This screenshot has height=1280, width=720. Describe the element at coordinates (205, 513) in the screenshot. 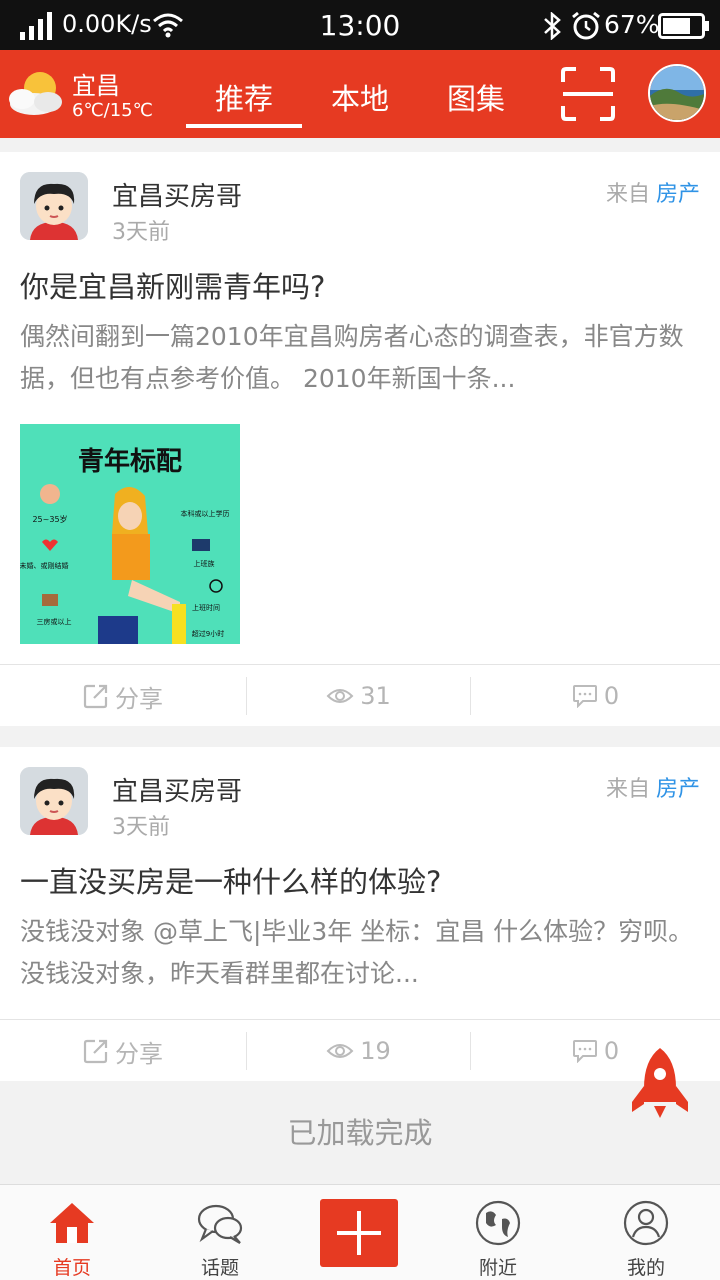

I see `image-label: 本科或以上学历` at that location.